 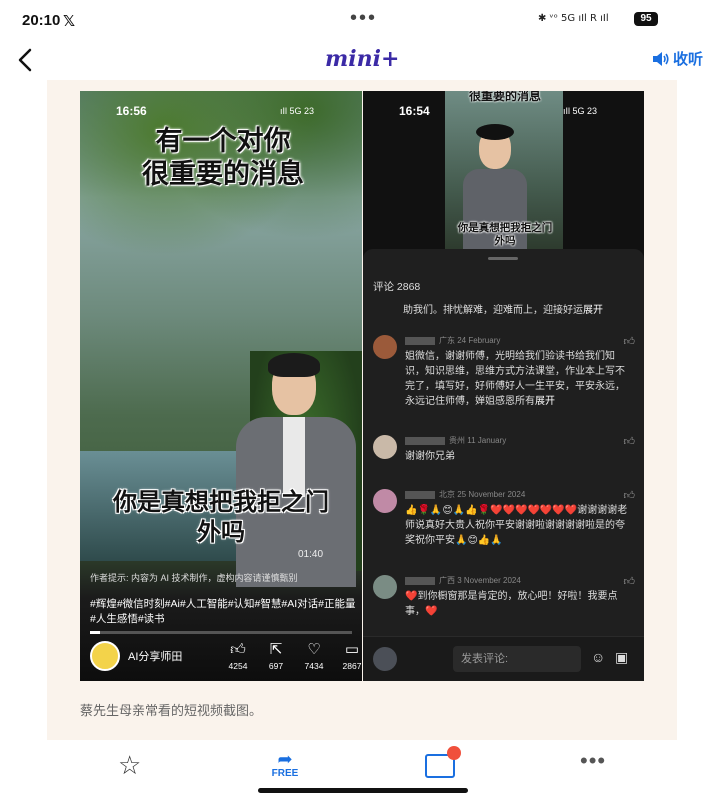 What do you see at coordinates (285, 773) in the screenshot?
I see `free-label: FREE` at bounding box center [285, 773].